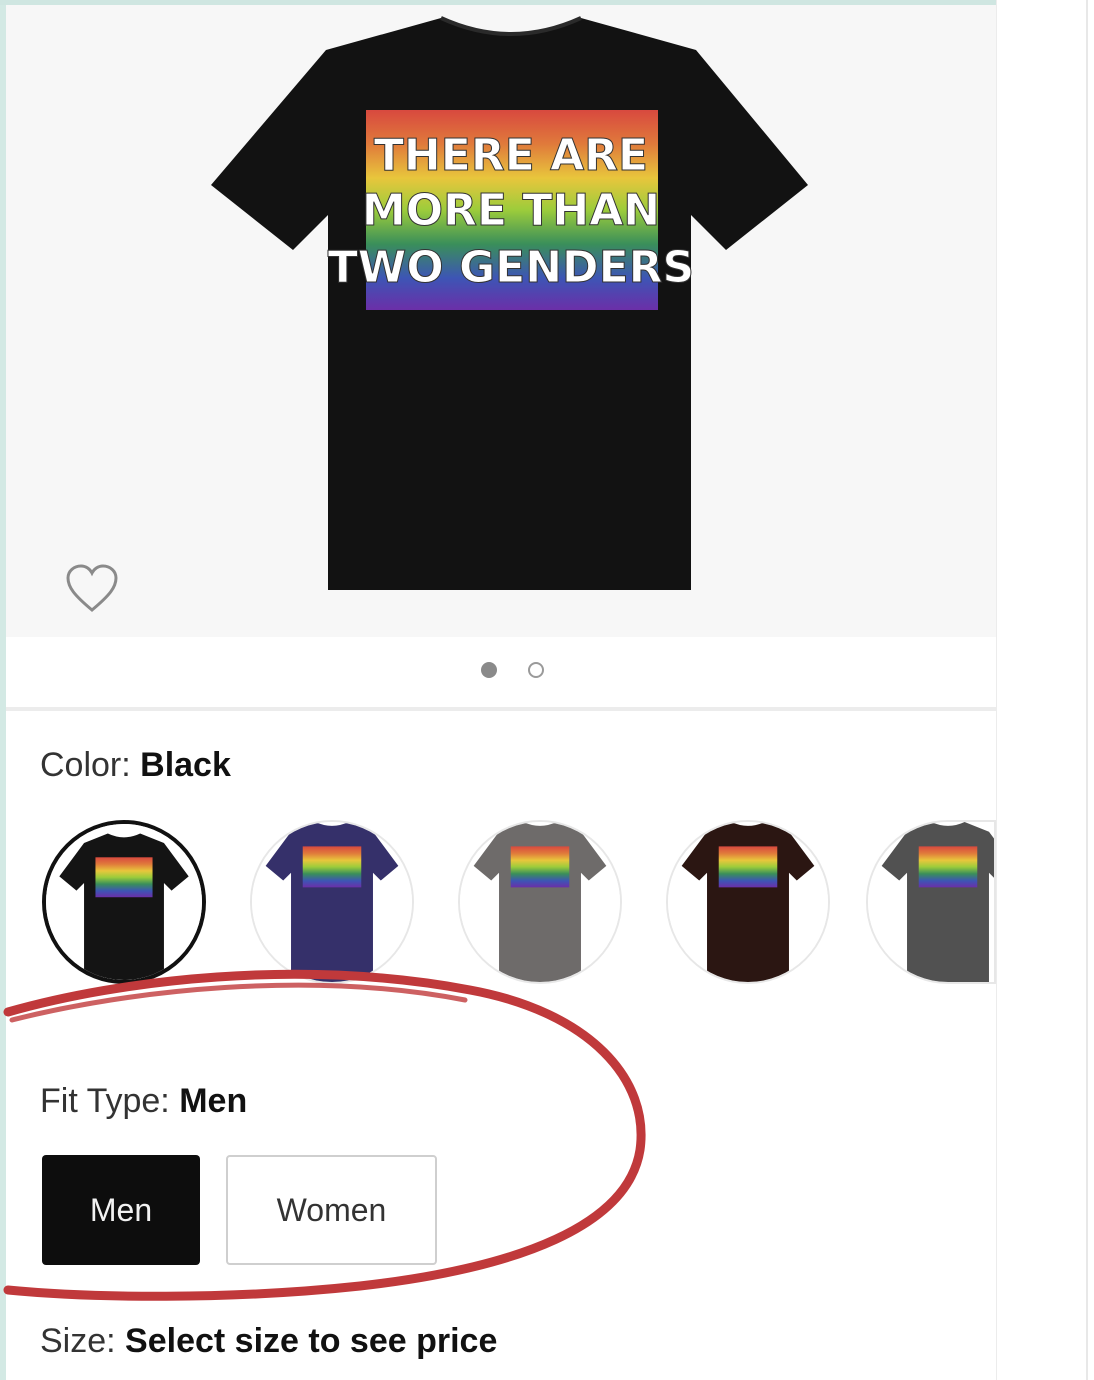  Describe the element at coordinates (931, 902) in the screenshot. I see `color-swatch-dark-heather` at that location.